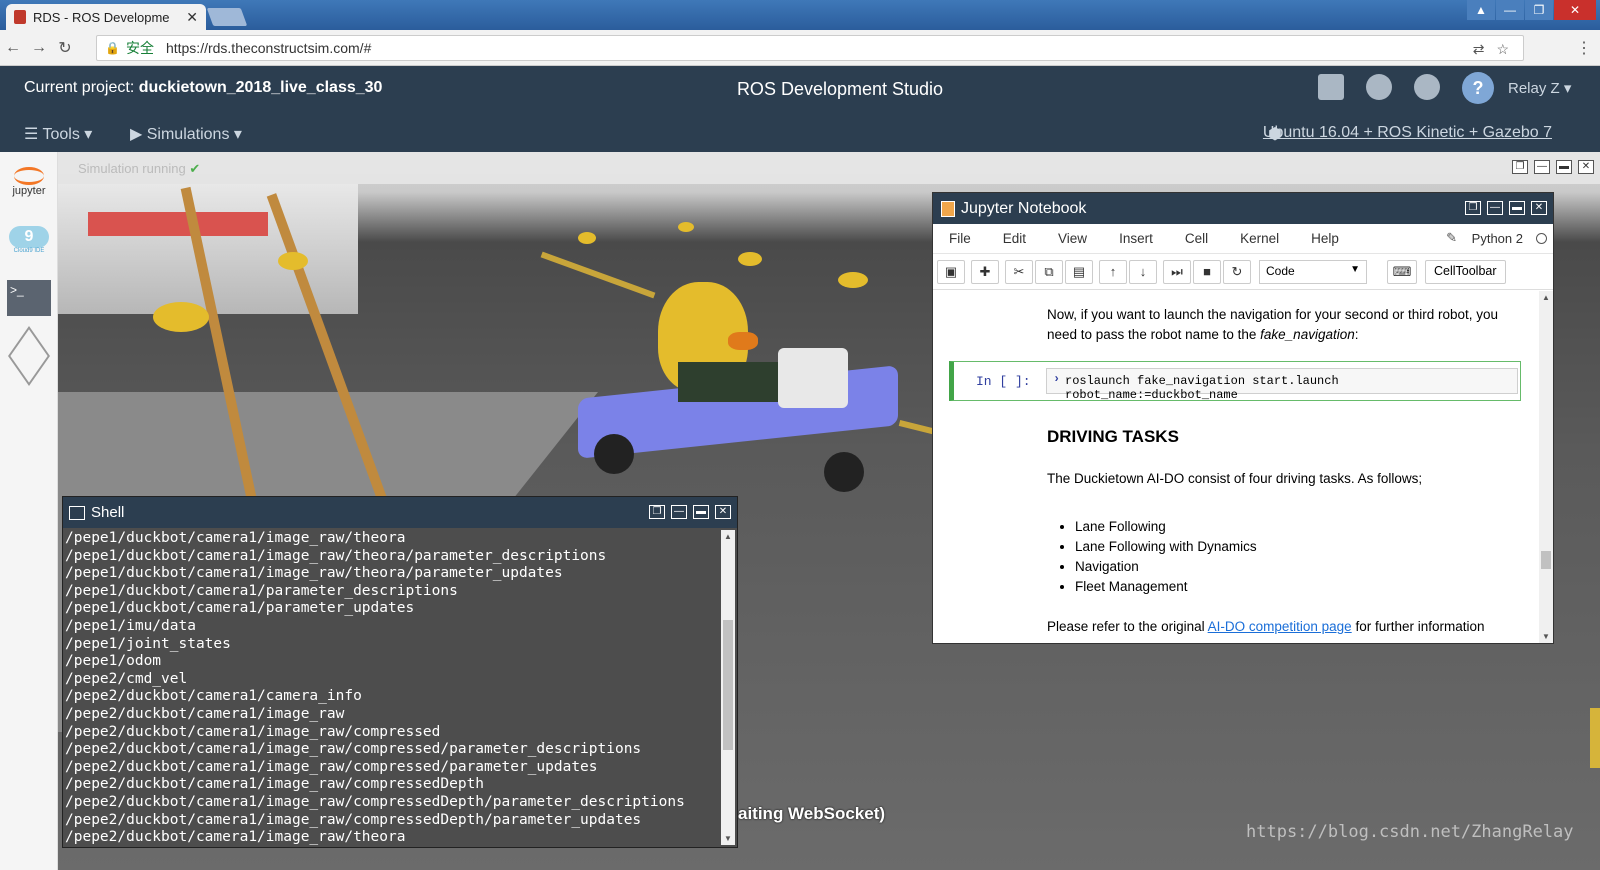 This screenshot has height=870, width=1600. What do you see at coordinates (192, 17) in the screenshot?
I see `tab-close-icon: ✕` at bounding box center [192, 17].